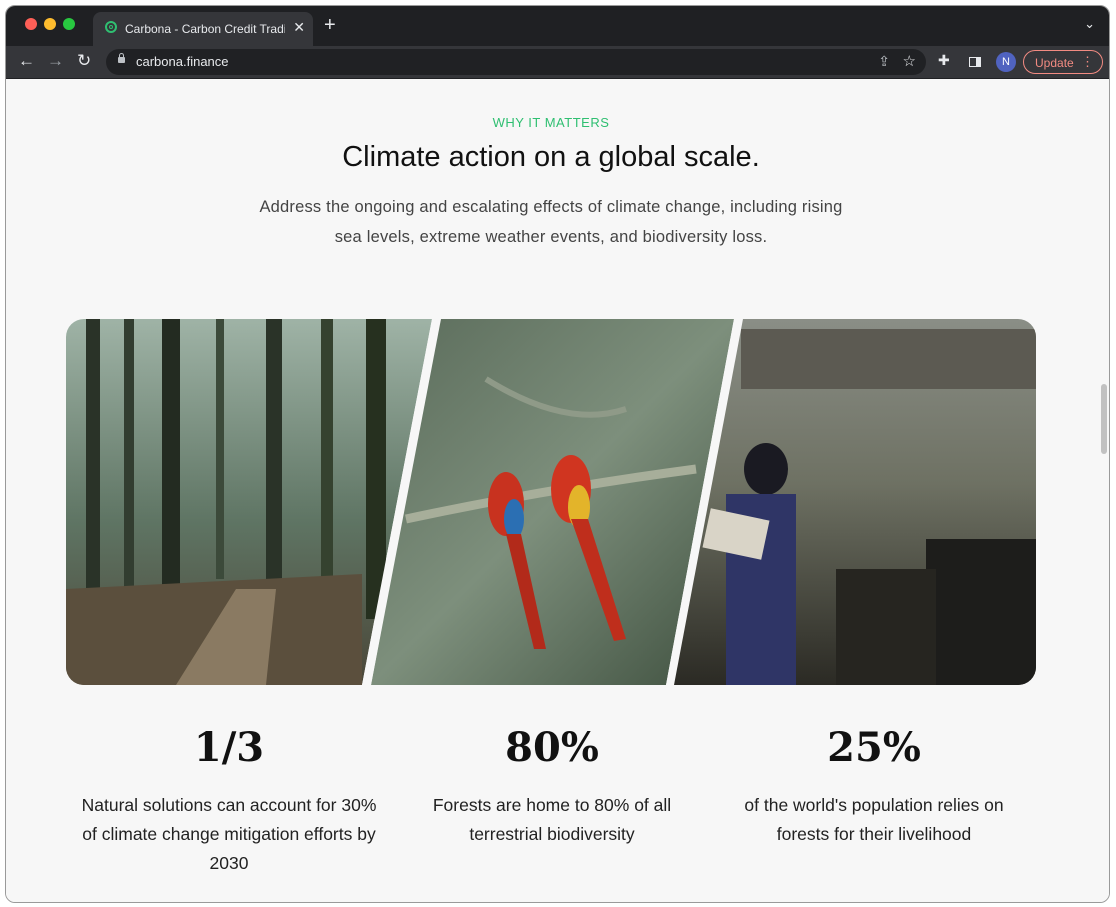 Image resolution: width=1116 pixels, height=907 pixels. I want to click on share-icon: ⇪, so click(884, 61).